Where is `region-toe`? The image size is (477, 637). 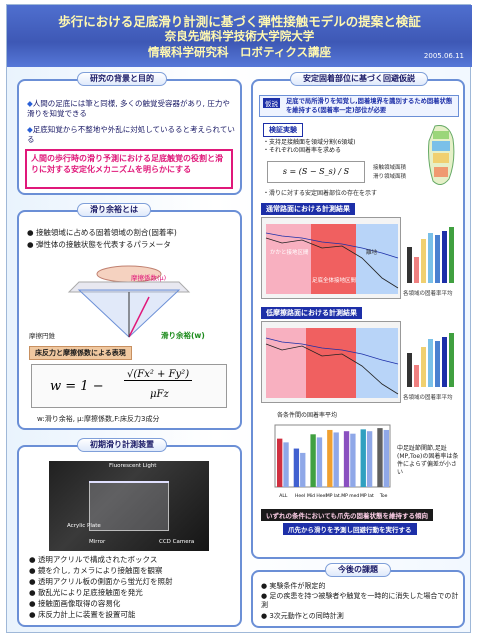 region-toe is located at coordinates (441, 135).